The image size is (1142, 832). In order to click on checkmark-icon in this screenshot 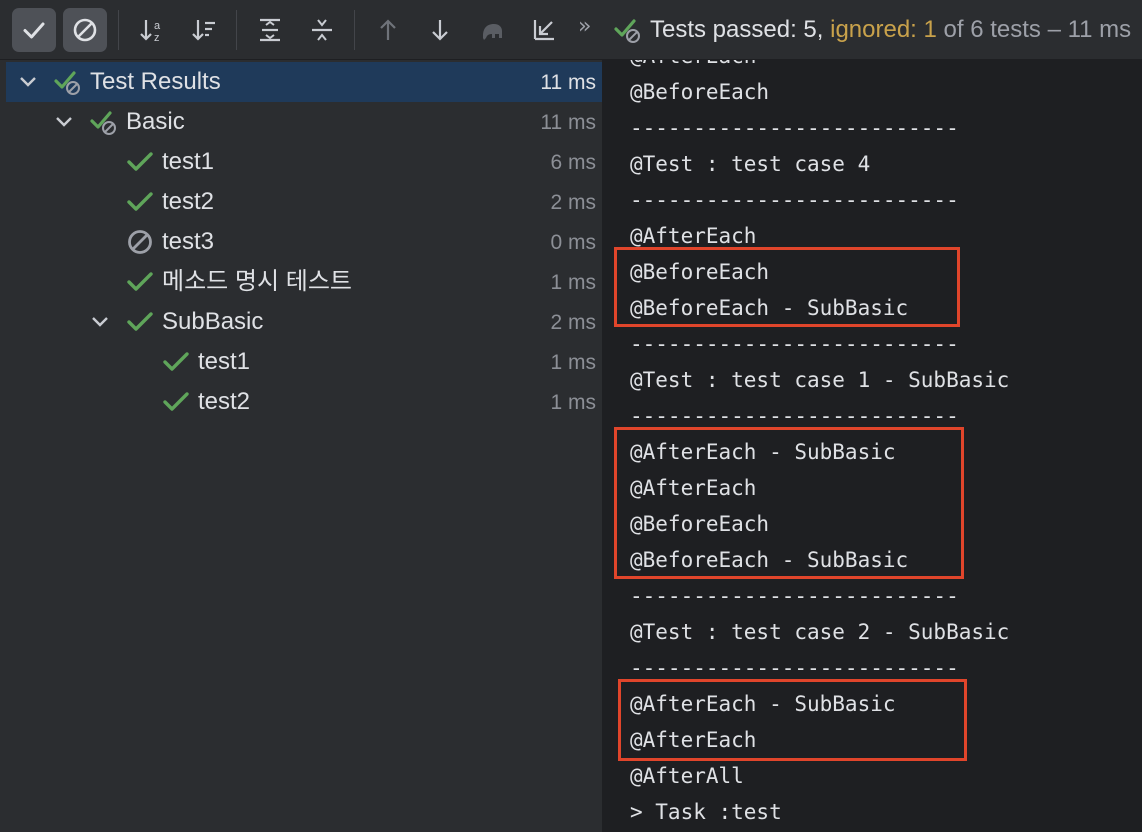, I will do `click(34, 30)`.